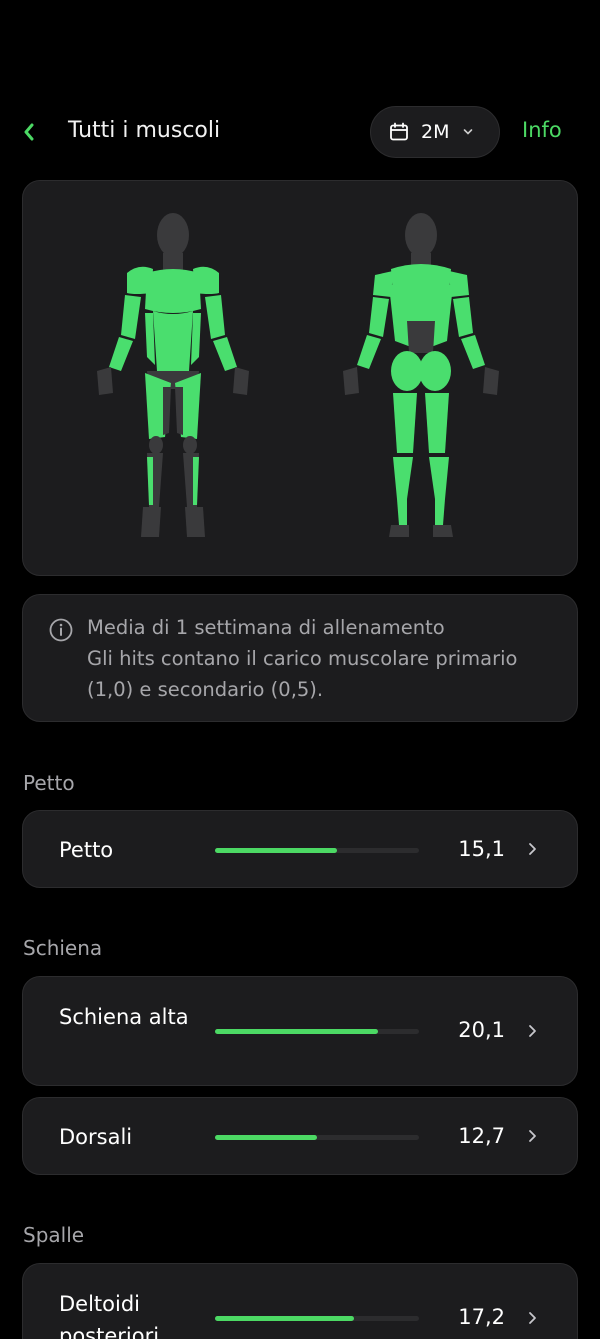 Image resolution: width=600 pixels, height=1339 pixels. What do you see at coordinates (241, 381) in the screenshot?
I see `front-right-hand` at bounding box center [241, 381].